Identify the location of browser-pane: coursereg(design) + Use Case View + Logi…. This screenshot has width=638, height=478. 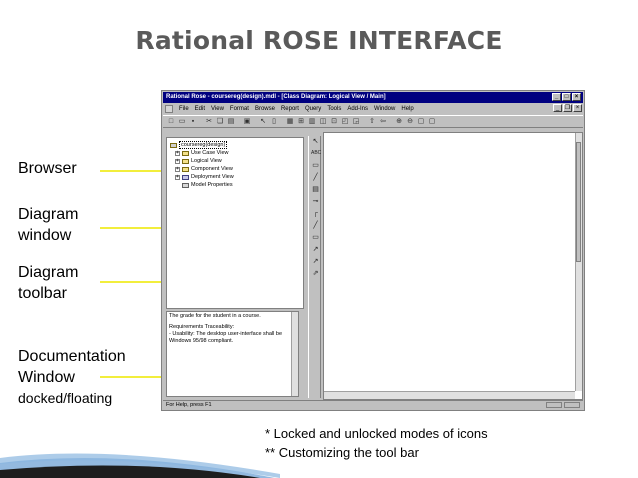
(235, 223).